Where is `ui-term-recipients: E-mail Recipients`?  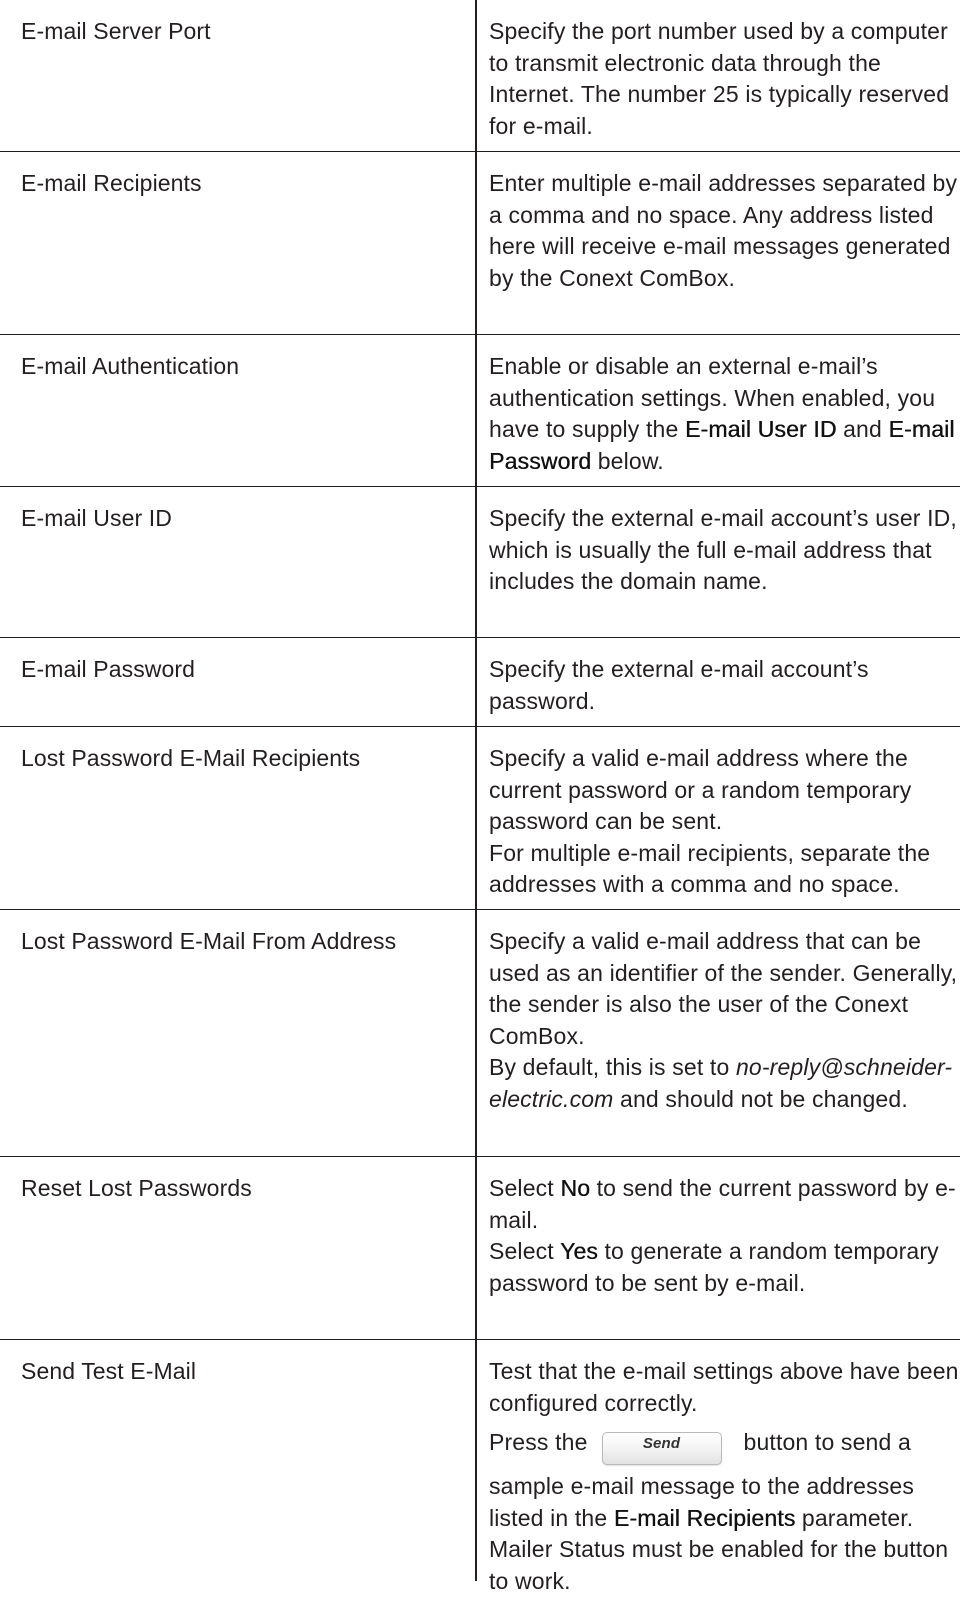 ui-term-recipients: E-mail Recipients is located at coordinates (704, 1517).